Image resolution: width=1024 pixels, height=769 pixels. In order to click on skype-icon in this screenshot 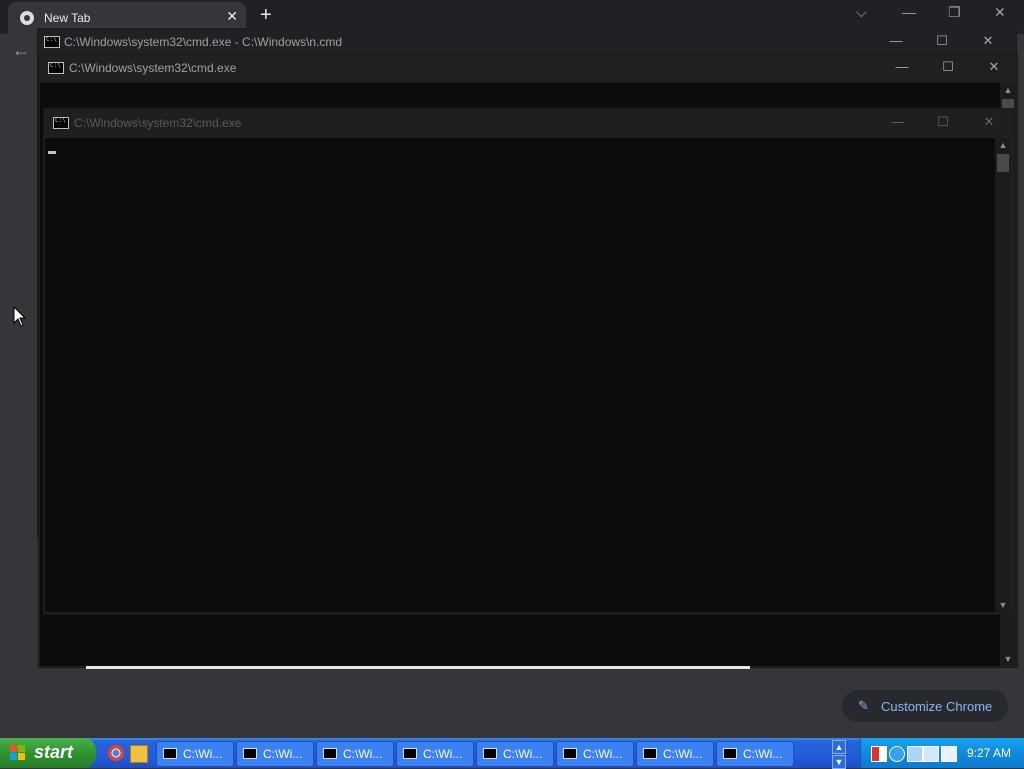, I will do `click(897, 754)`.